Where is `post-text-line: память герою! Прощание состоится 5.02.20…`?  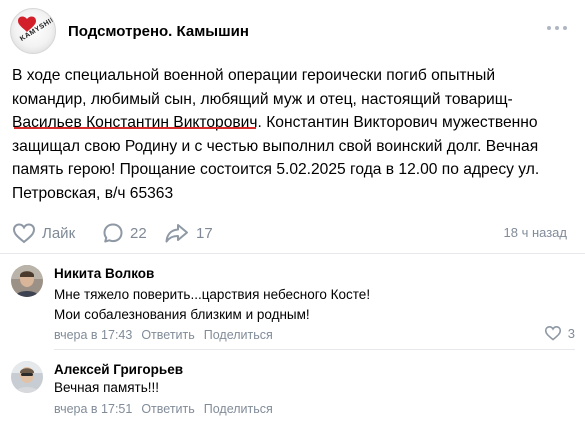 post-text-line: память герою! Прощание состоится 5.02.20… is located at coordinates (276, 169).